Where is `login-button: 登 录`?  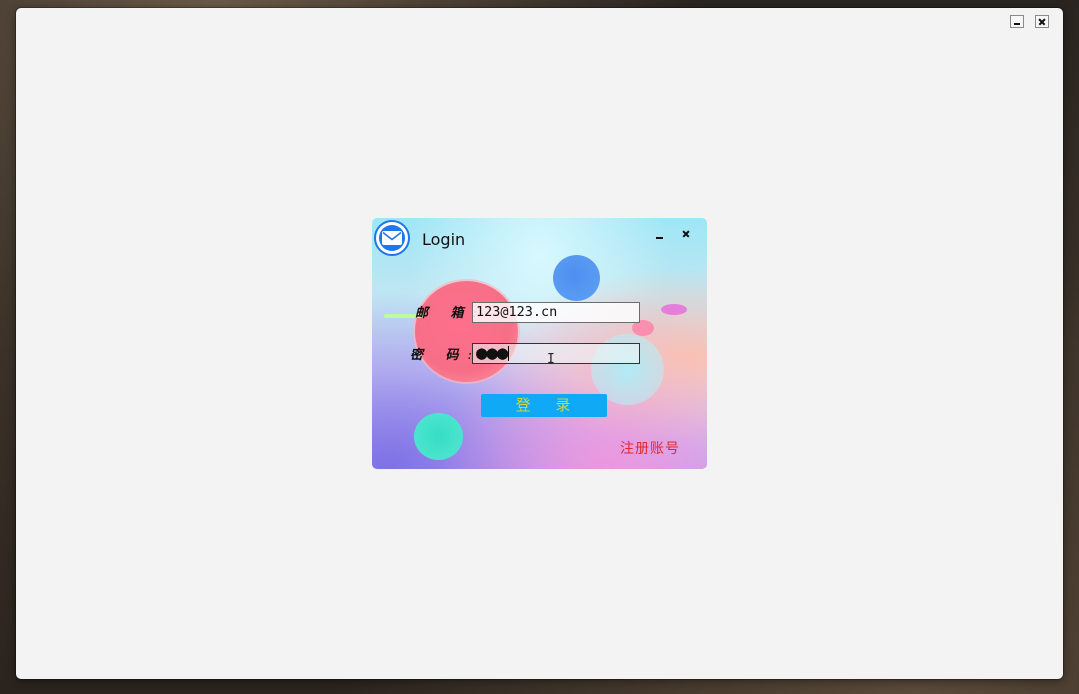 login-button: 登 录 is located at coordinates (544, 405).